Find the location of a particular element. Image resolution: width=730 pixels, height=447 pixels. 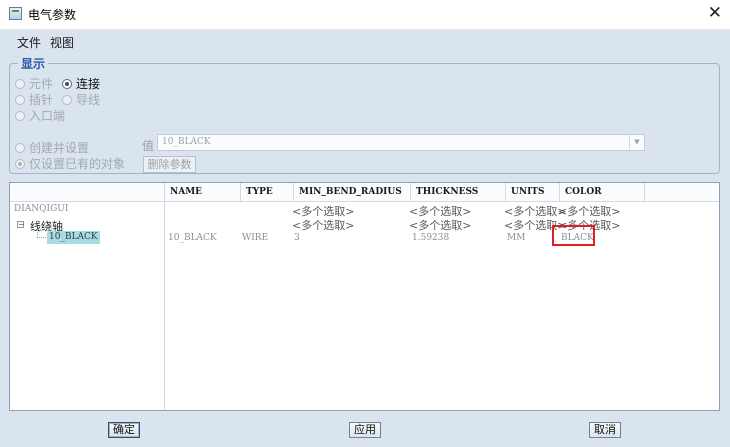

radio-create-and-set-dot is located at coordinates (20, 147).